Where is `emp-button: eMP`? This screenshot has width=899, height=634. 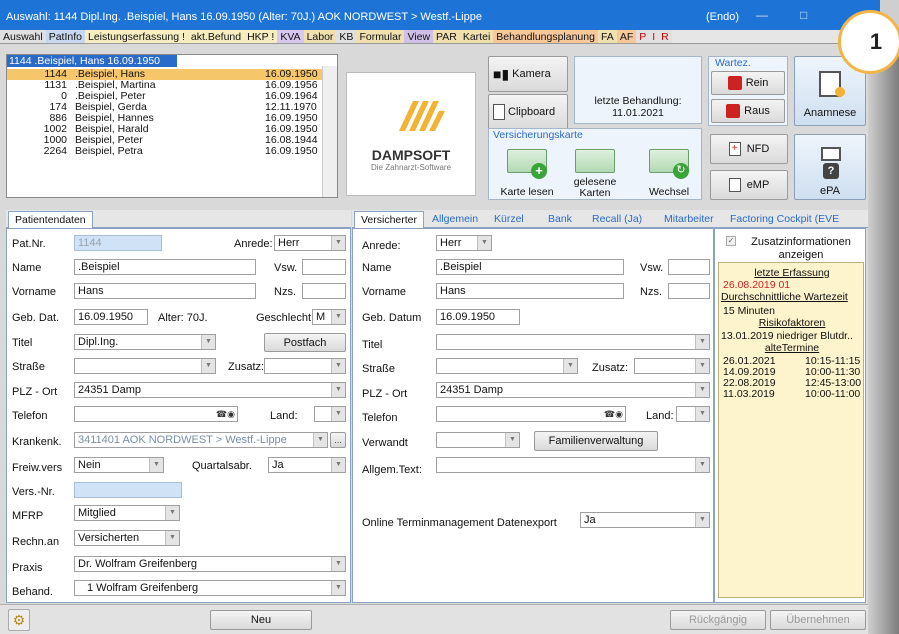
emp-button: eMP is located at coordinates (749, 185).